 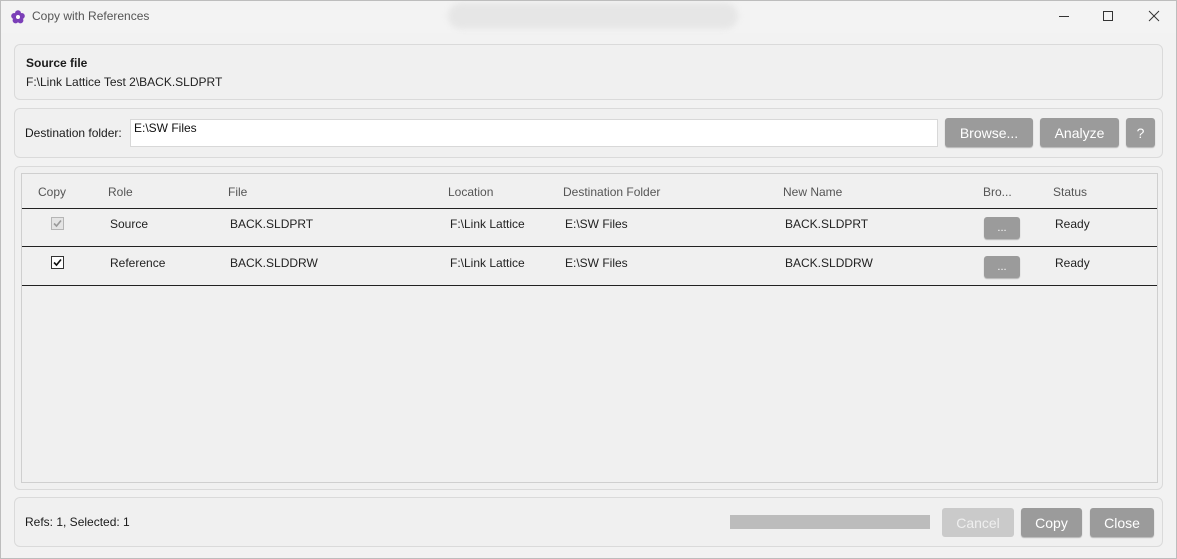 What do you see at coordinates (1051, 522) in the screenshot?
I see `copy-button: Copy` at bounding box center [1051, 522].